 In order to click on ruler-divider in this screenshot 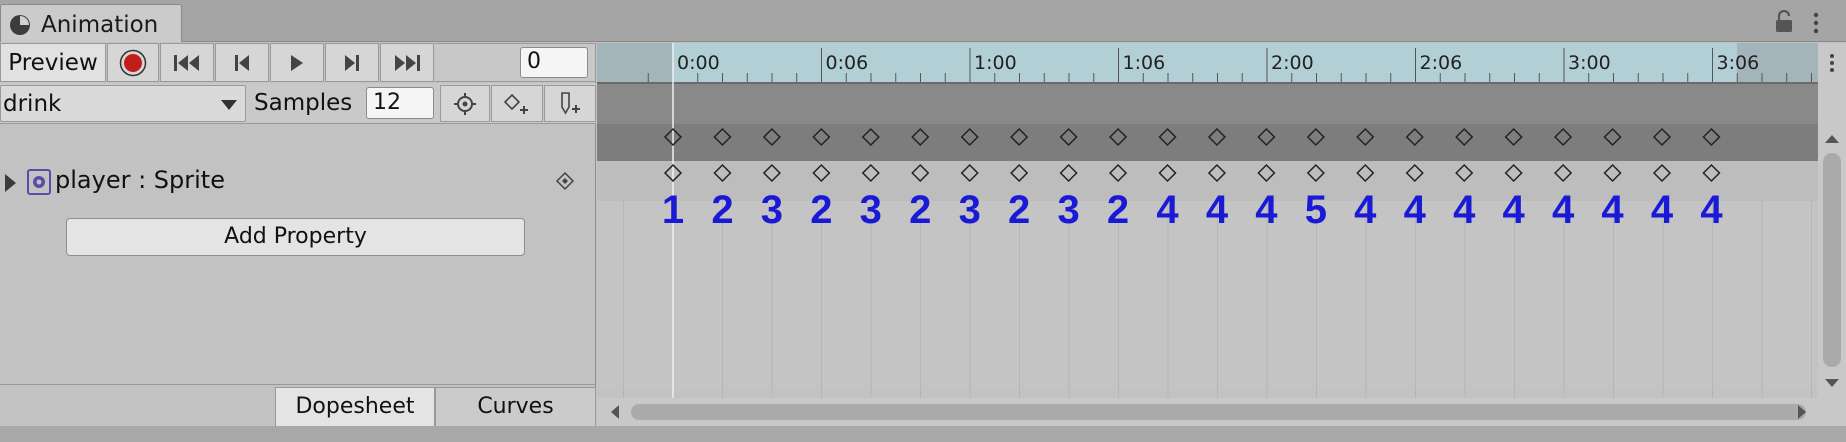, I will do `click(1207, 83)`.